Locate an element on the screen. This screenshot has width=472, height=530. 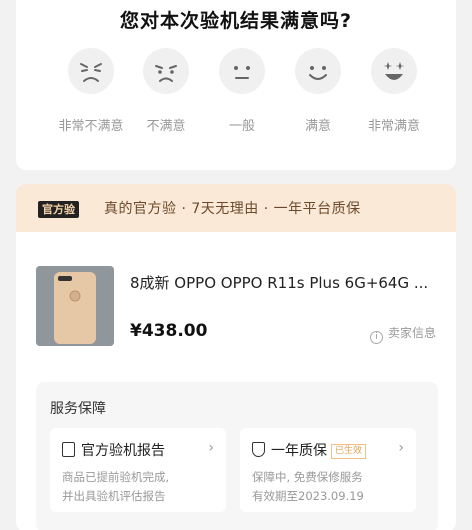
rating-unhappy: 不满意 is located at coordinates (166, 91).